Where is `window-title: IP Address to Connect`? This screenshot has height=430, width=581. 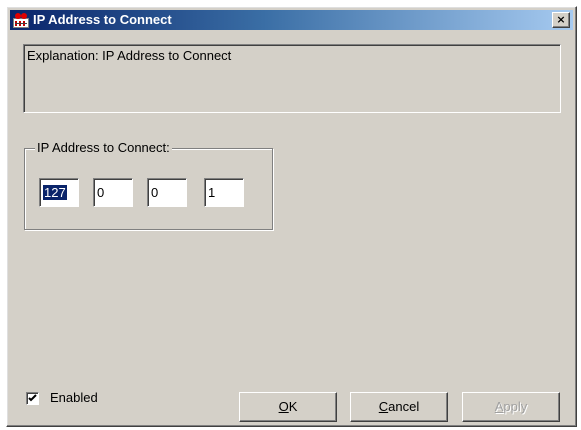
window-title: IP Address to Connect is located at coordinates (102, 19).